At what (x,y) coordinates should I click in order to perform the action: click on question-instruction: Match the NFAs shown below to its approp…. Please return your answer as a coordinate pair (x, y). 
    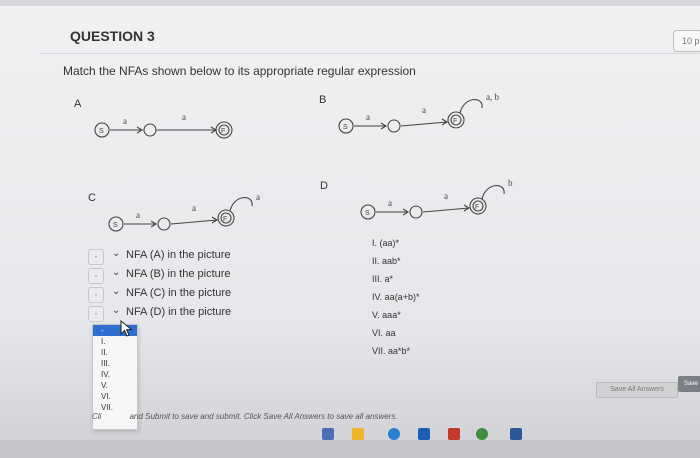
    Looking at the image, I should click on (239, 71).